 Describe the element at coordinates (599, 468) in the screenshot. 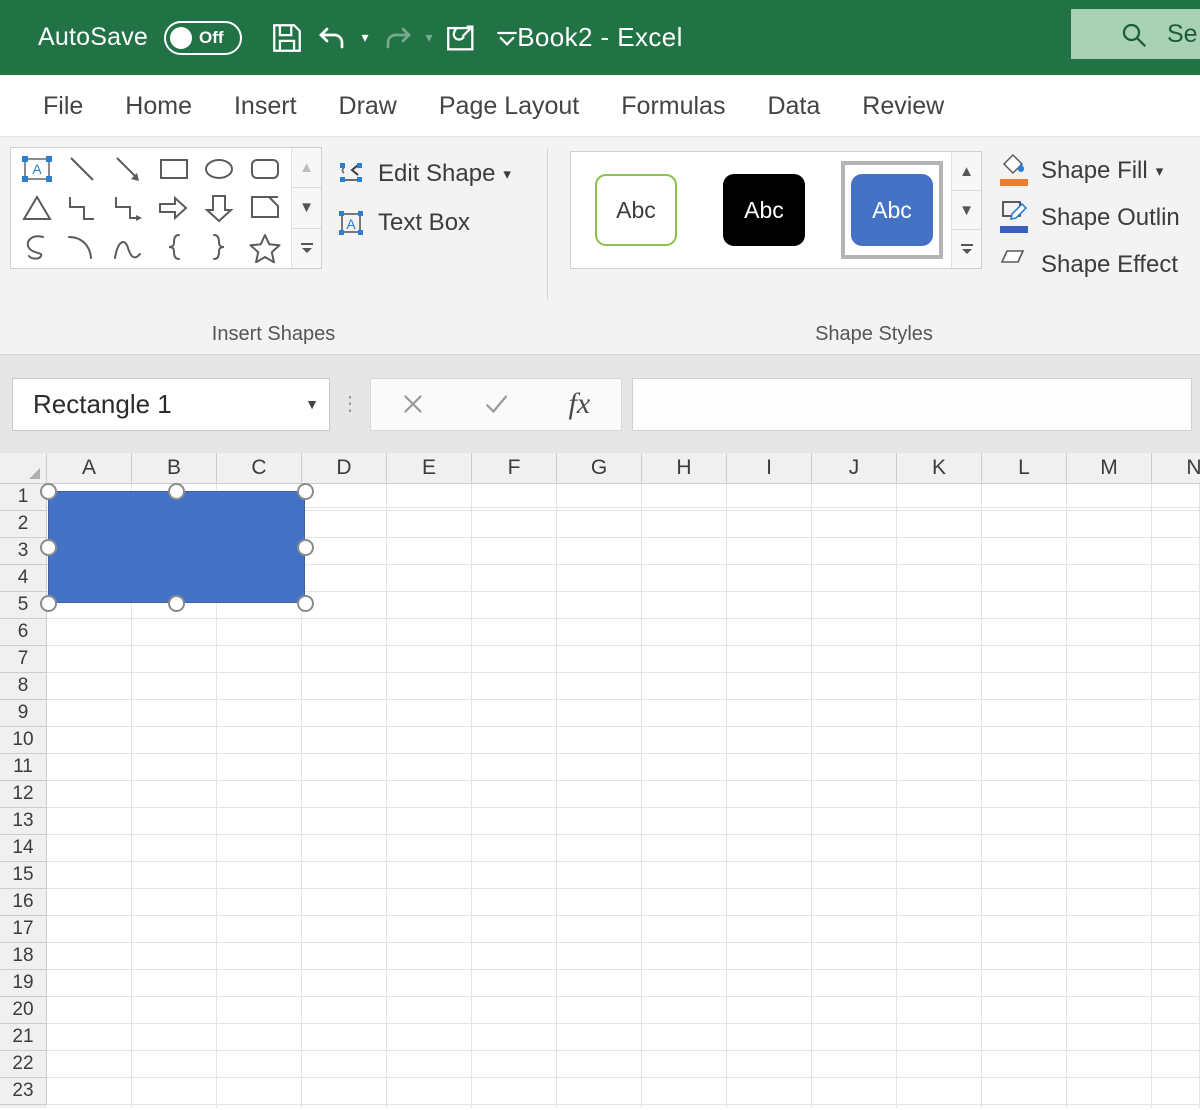

I see `column-header-g: G` at that location.